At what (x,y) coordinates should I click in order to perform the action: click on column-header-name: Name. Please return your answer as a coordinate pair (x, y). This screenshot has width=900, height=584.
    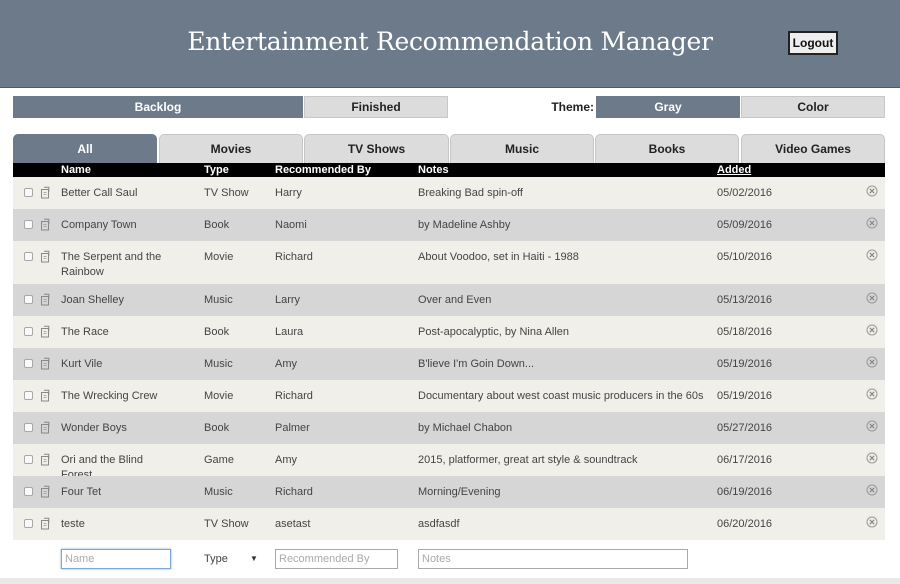
    Looking at the image, I should click on (76, 170).